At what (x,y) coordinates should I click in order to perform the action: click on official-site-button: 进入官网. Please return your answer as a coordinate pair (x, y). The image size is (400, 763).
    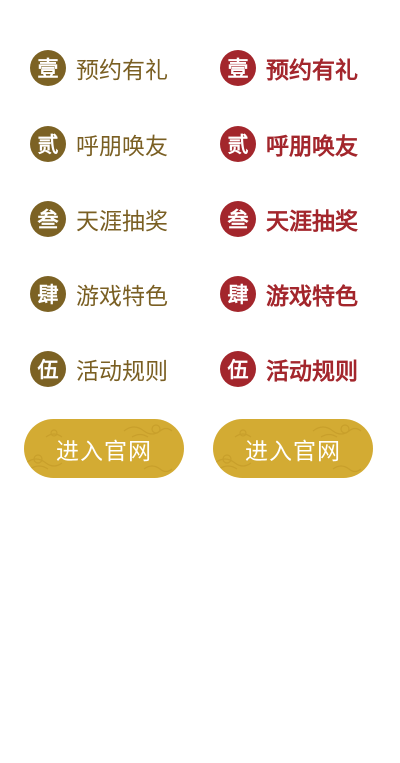
    Looking at the image, I should click on (104, 448).